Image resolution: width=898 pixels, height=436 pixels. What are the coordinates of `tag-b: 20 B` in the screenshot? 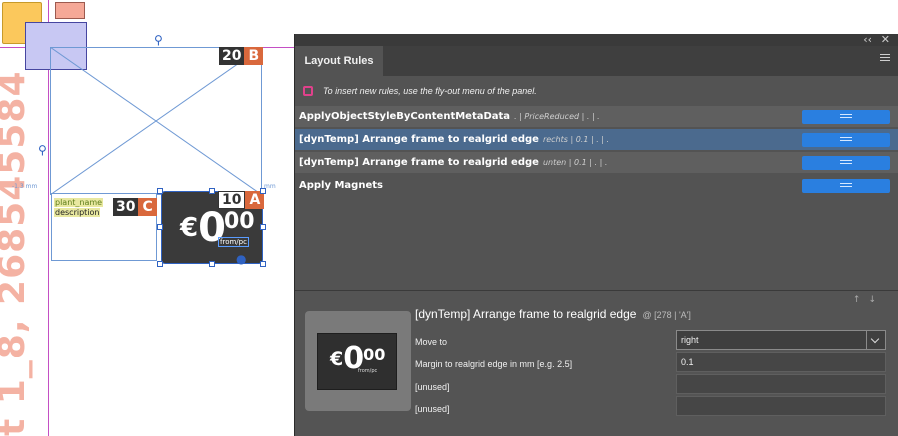 It's located at (241, 56).